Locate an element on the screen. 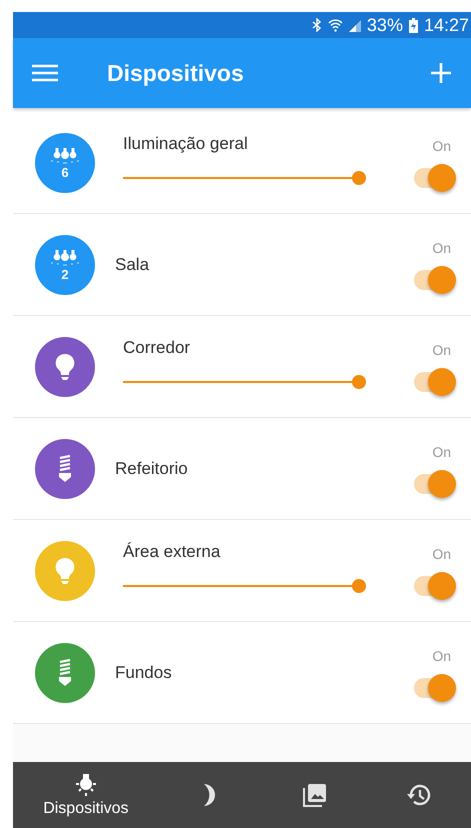 This screenshot has width=471, height=828. bulb-group-icon: 2 is located at coordinates (65, 264).